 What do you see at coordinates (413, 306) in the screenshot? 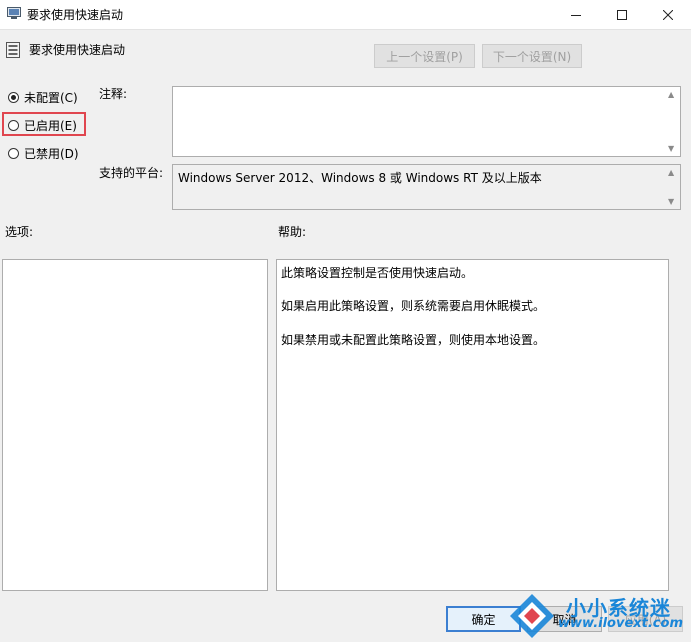
I see `help-text-line: 如果启用此策略设置，则系统需要启用休眠模式。` at bounding box center [413, 306].